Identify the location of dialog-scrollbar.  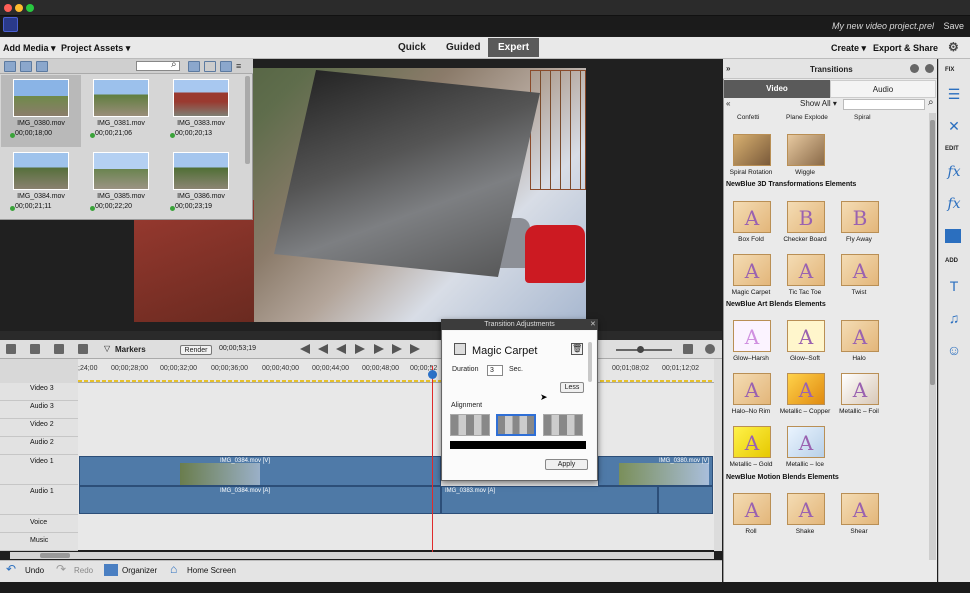
(590, 362).